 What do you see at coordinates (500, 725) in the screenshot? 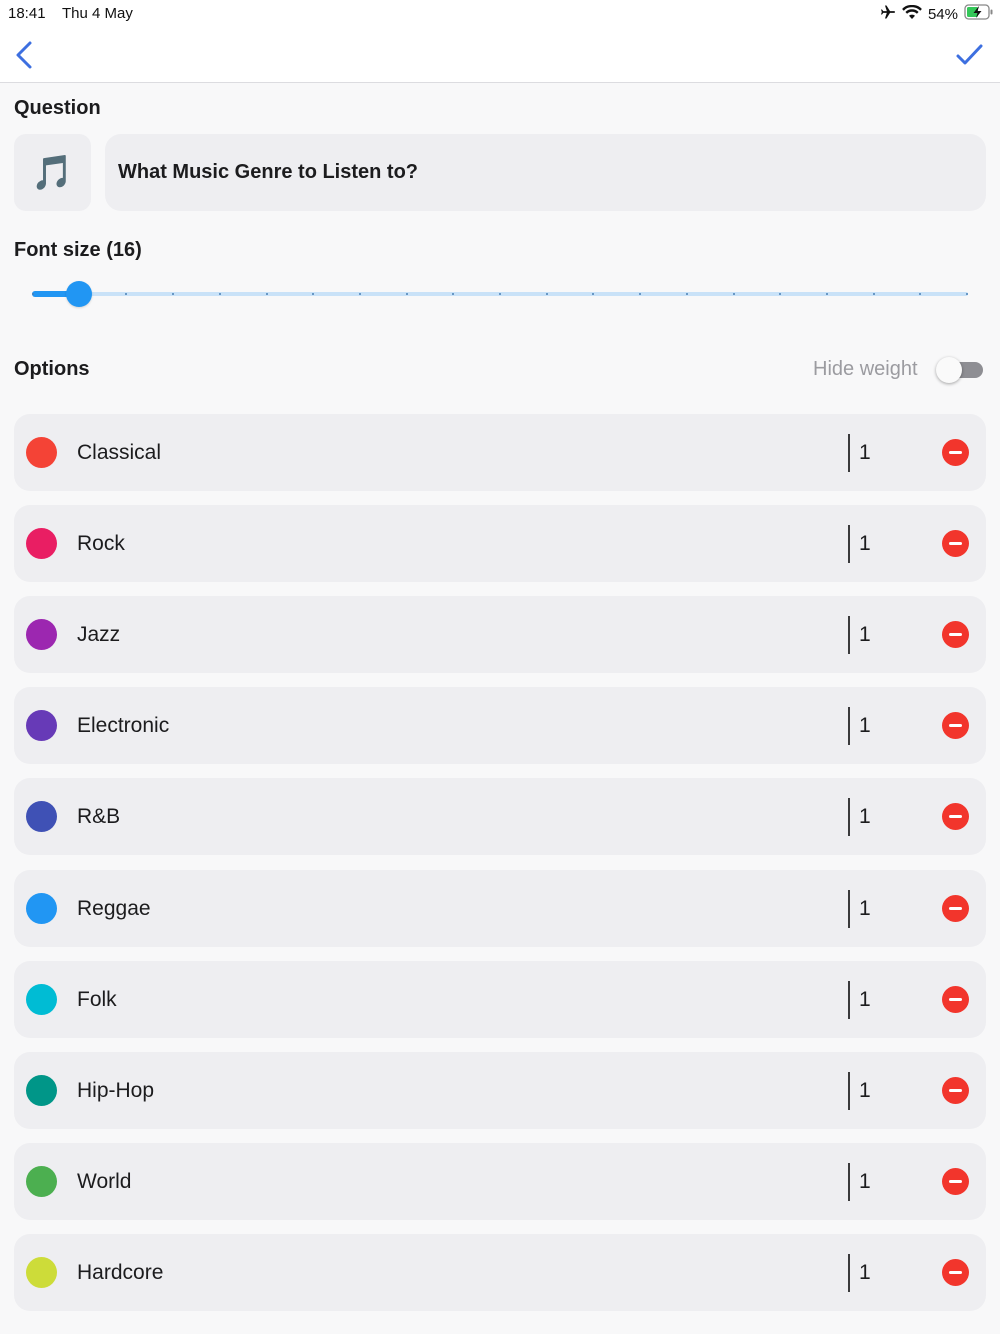
I see `option-row: Electronic 1` at bounding box center [500, 725].